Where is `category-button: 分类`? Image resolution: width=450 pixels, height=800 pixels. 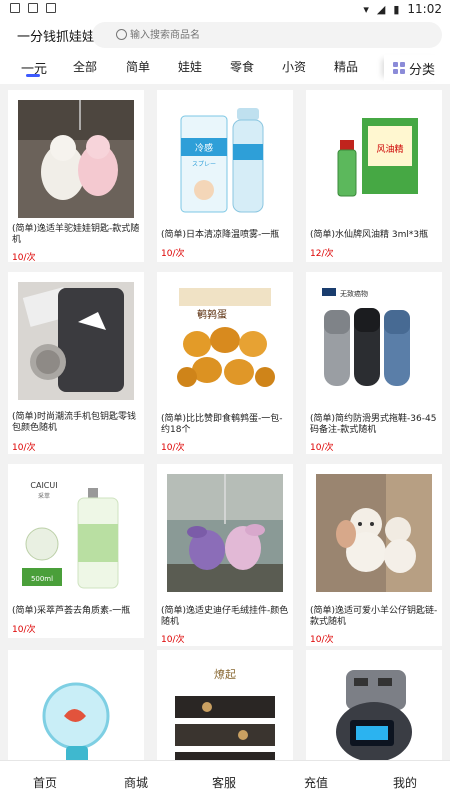
category-button: 分类 is located at coordinates (414, 68).